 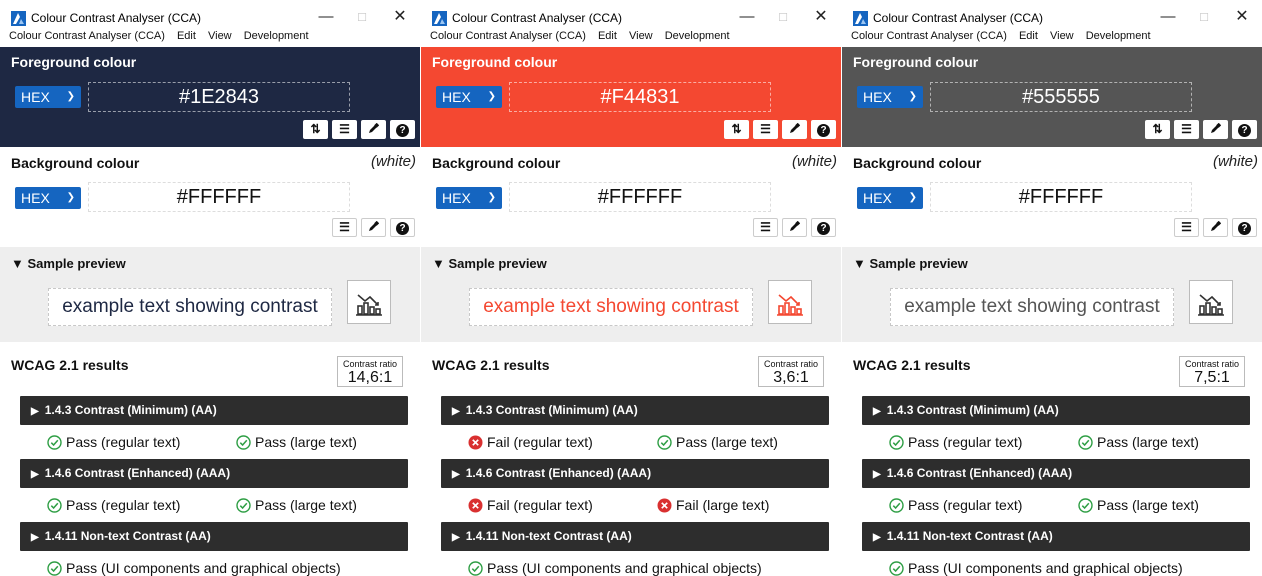 What do you see at coordinates (640, 97) in the screenshot?
I see `foreground-hex-input: #F44831` at bounding box center [640, 97].